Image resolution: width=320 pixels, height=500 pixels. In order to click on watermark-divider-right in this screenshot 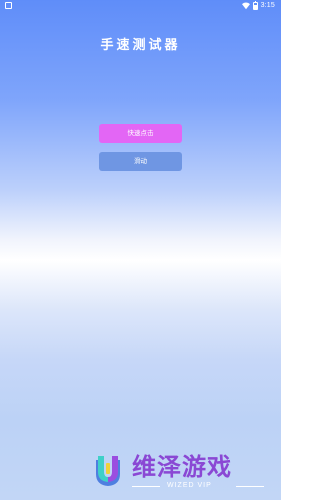, I will do `click(250, 486)`.